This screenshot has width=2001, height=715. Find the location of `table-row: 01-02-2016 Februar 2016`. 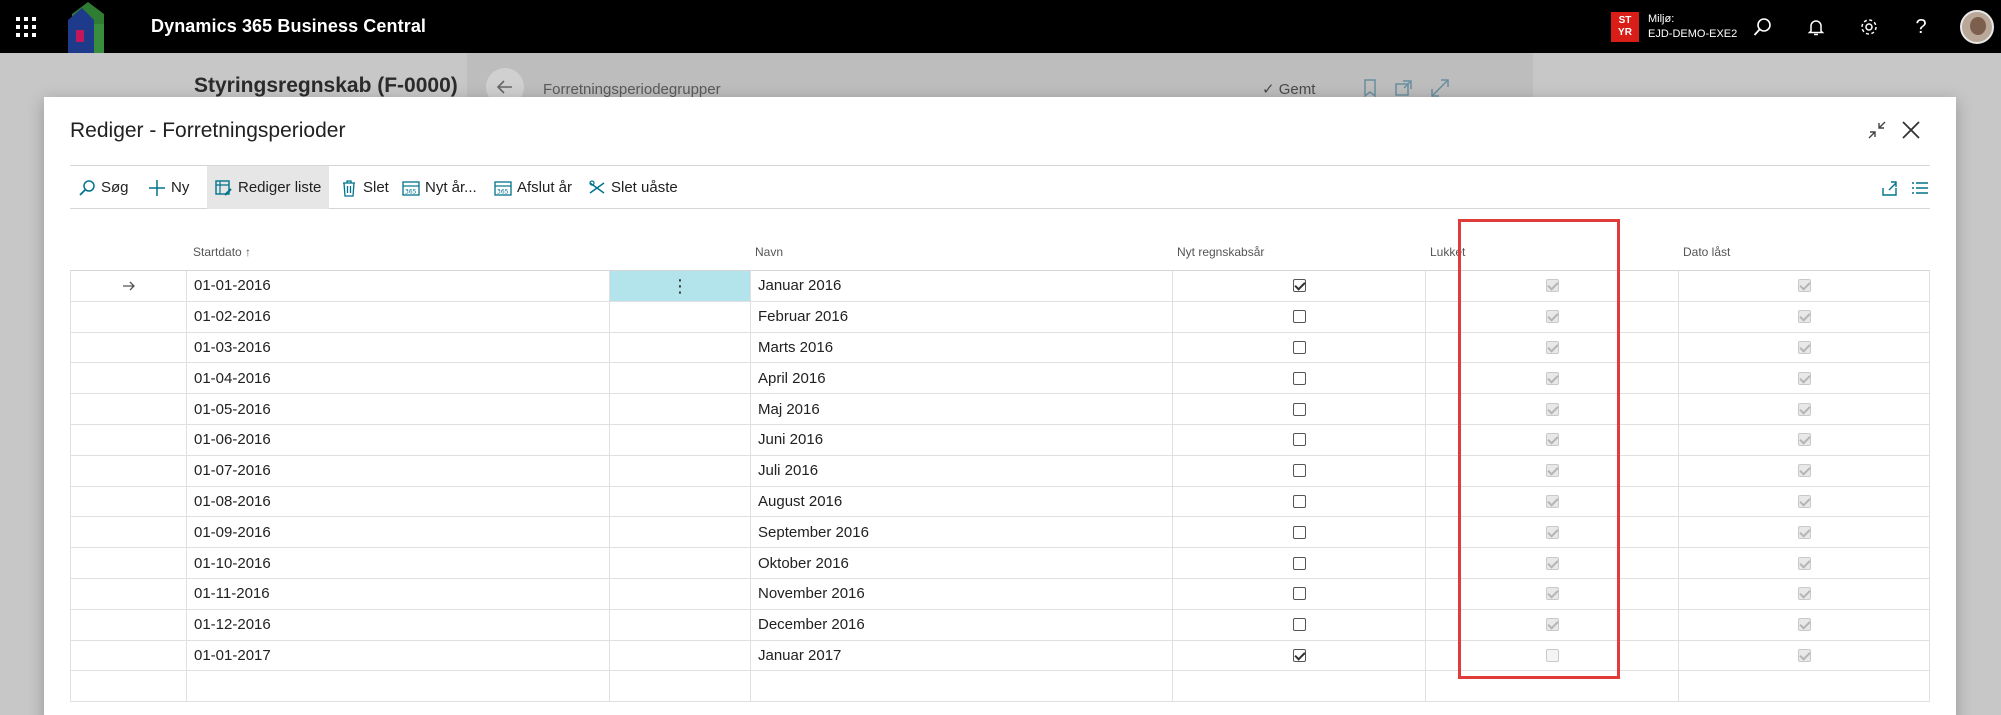

table-row: 01-02-2016 Februar 2016 is located at coordinates (1000, 317).